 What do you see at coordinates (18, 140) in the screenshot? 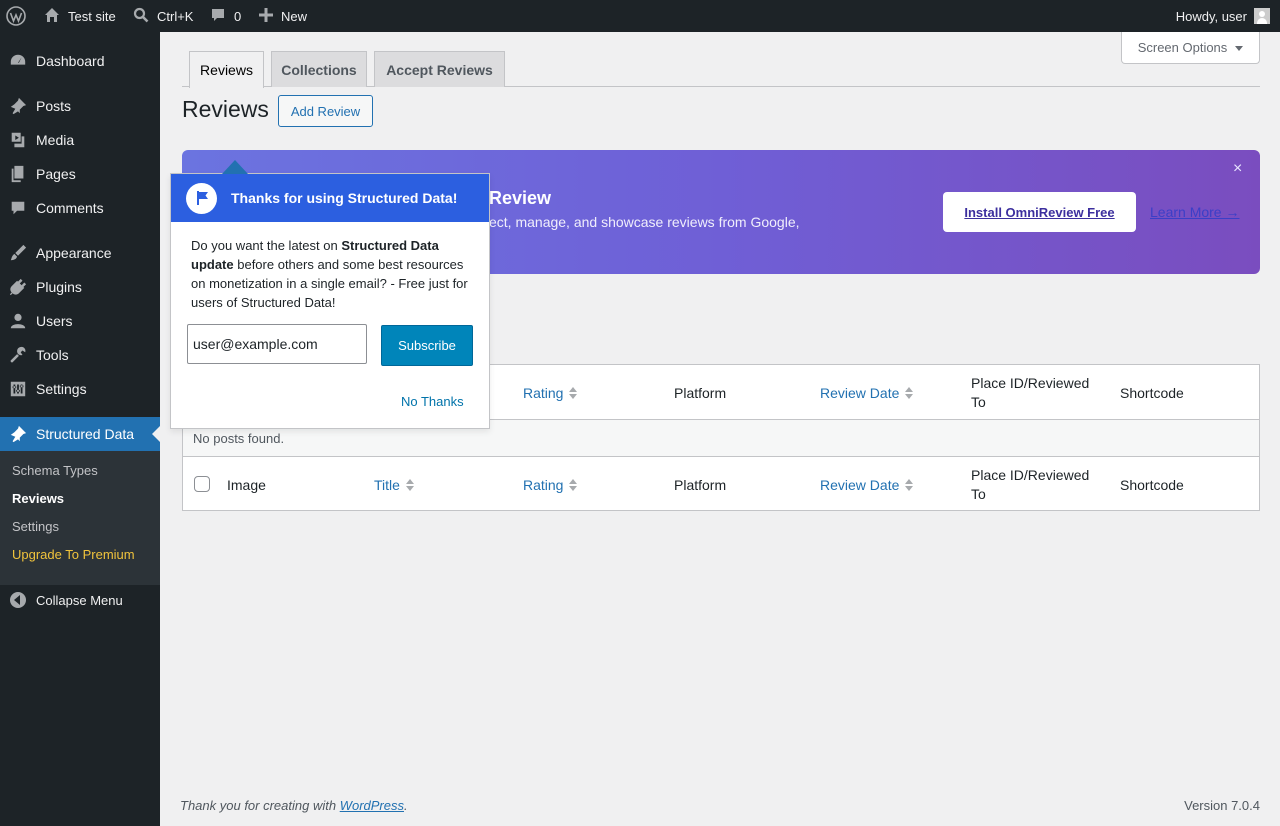
I see `media-icon` at bounding box center [18, 140].